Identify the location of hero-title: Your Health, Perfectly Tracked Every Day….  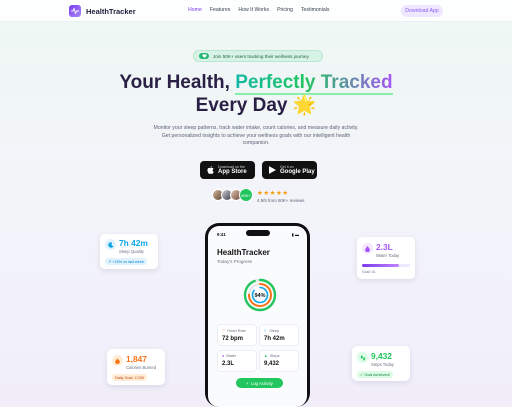
(256, 94).